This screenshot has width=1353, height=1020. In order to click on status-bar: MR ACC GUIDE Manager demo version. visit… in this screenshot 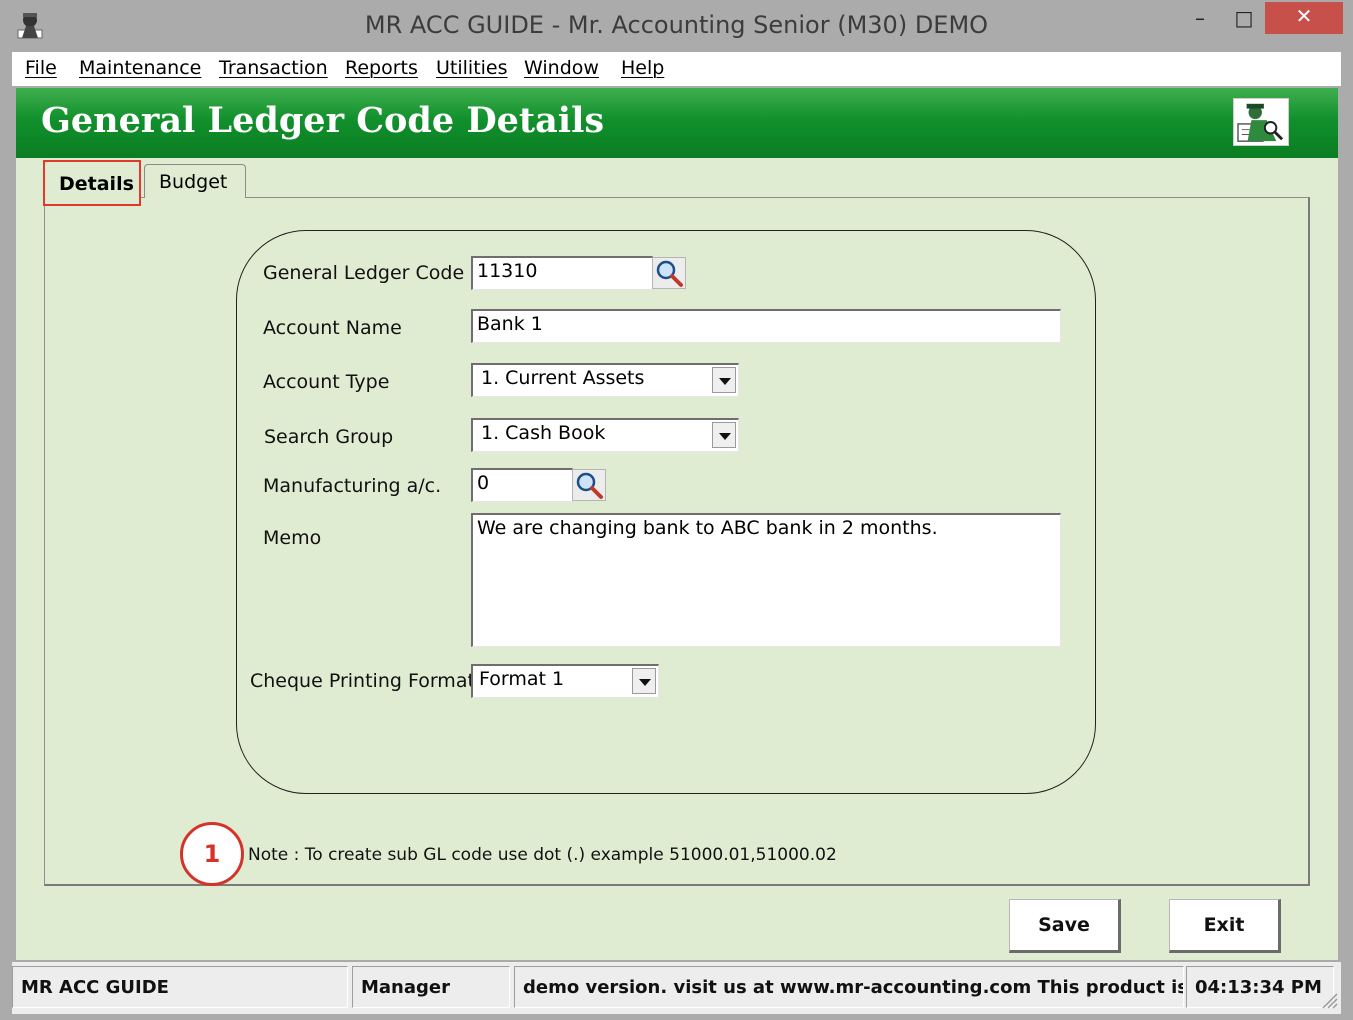, I will do `click(676, 988)`.